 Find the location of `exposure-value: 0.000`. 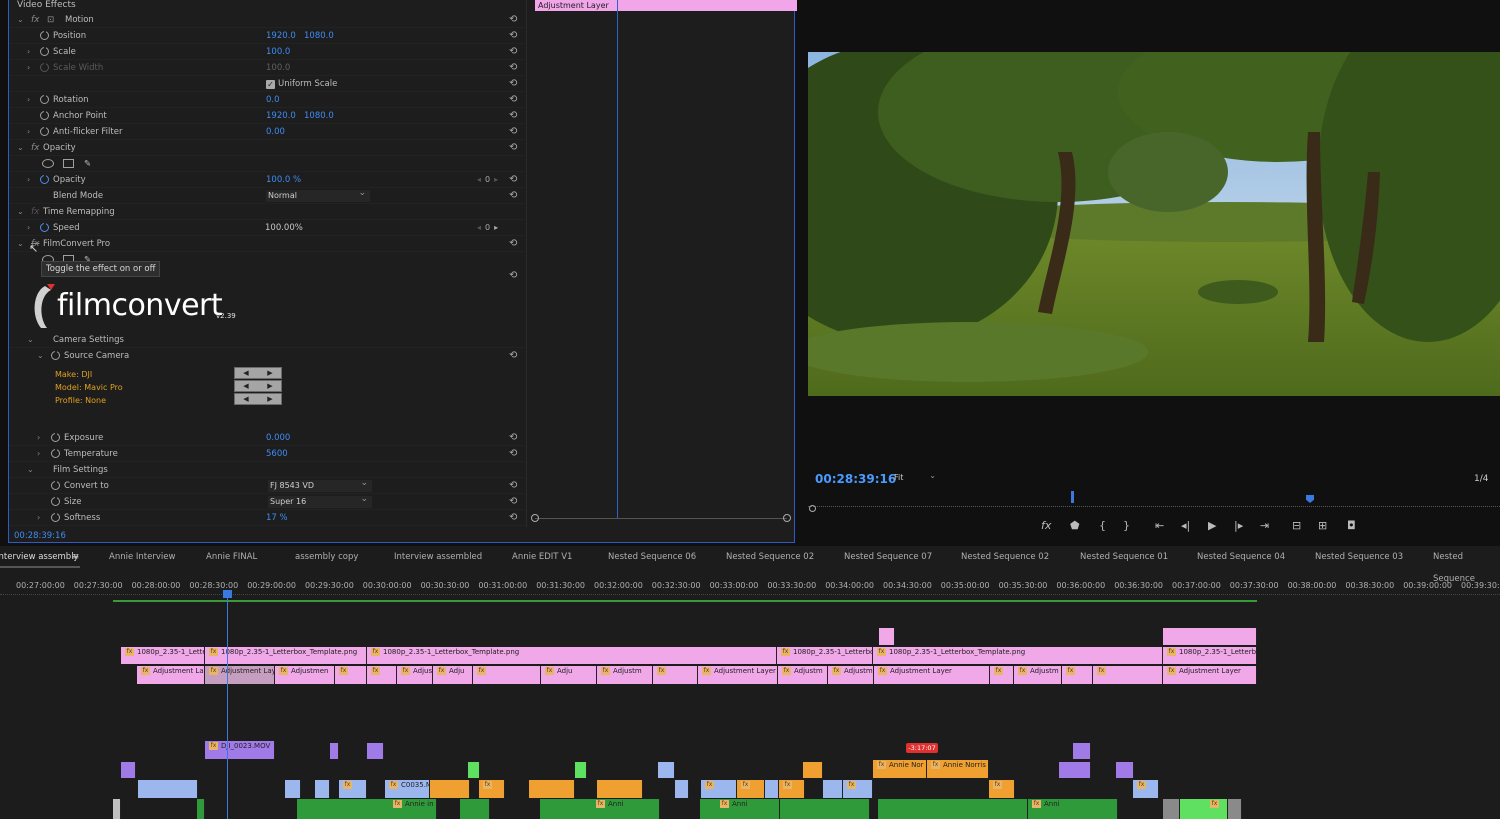

exposure-value: 0.000 is located at coordinates (278, 438).